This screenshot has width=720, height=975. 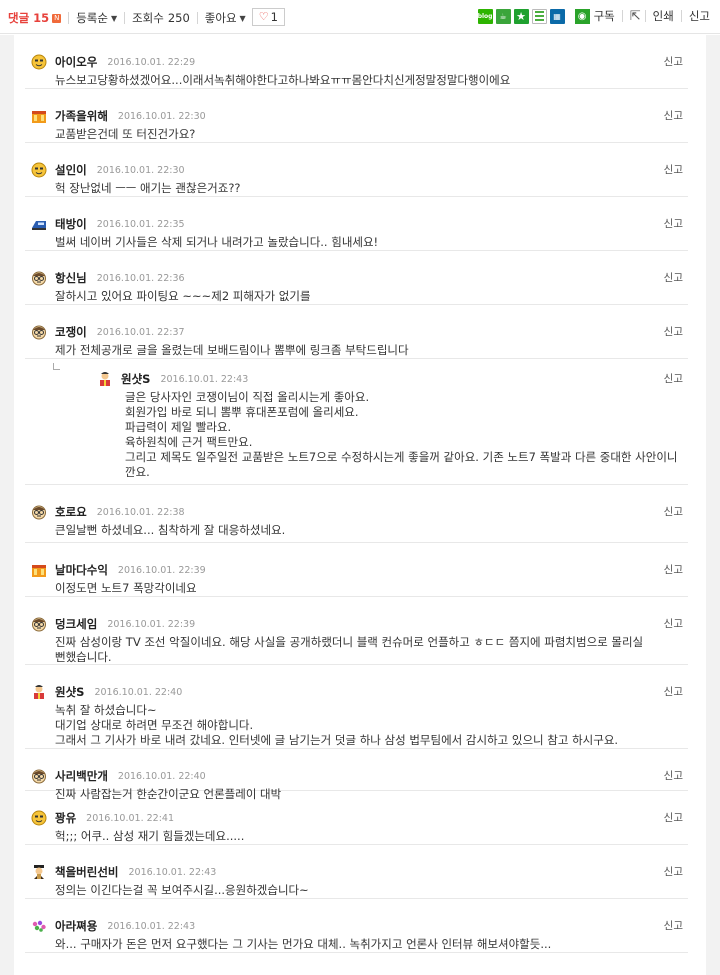 What do you see at coordinates (356, 512) in the screenshot?
I see `comment-header: 호로요 2016.10.01. 22:38` at bounding box center [356, 512].